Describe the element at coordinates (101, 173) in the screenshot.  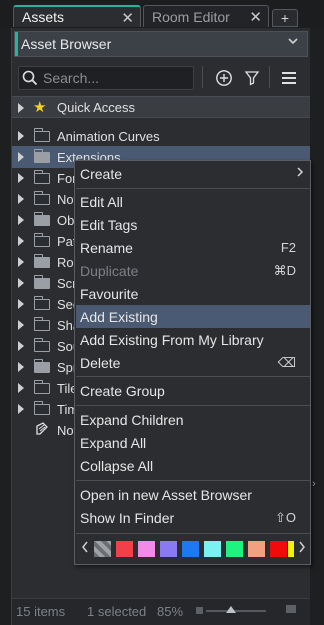
I see `menu-item-label: Create` at that location.